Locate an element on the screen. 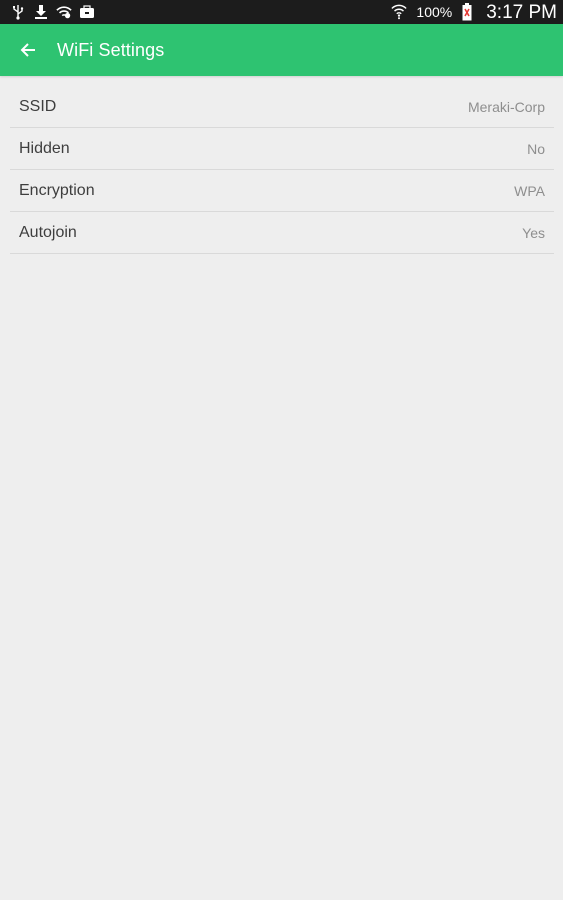 This screenshot has height=900, width=563. status-time: 3:17 PM is located at coordinates (521, 12).